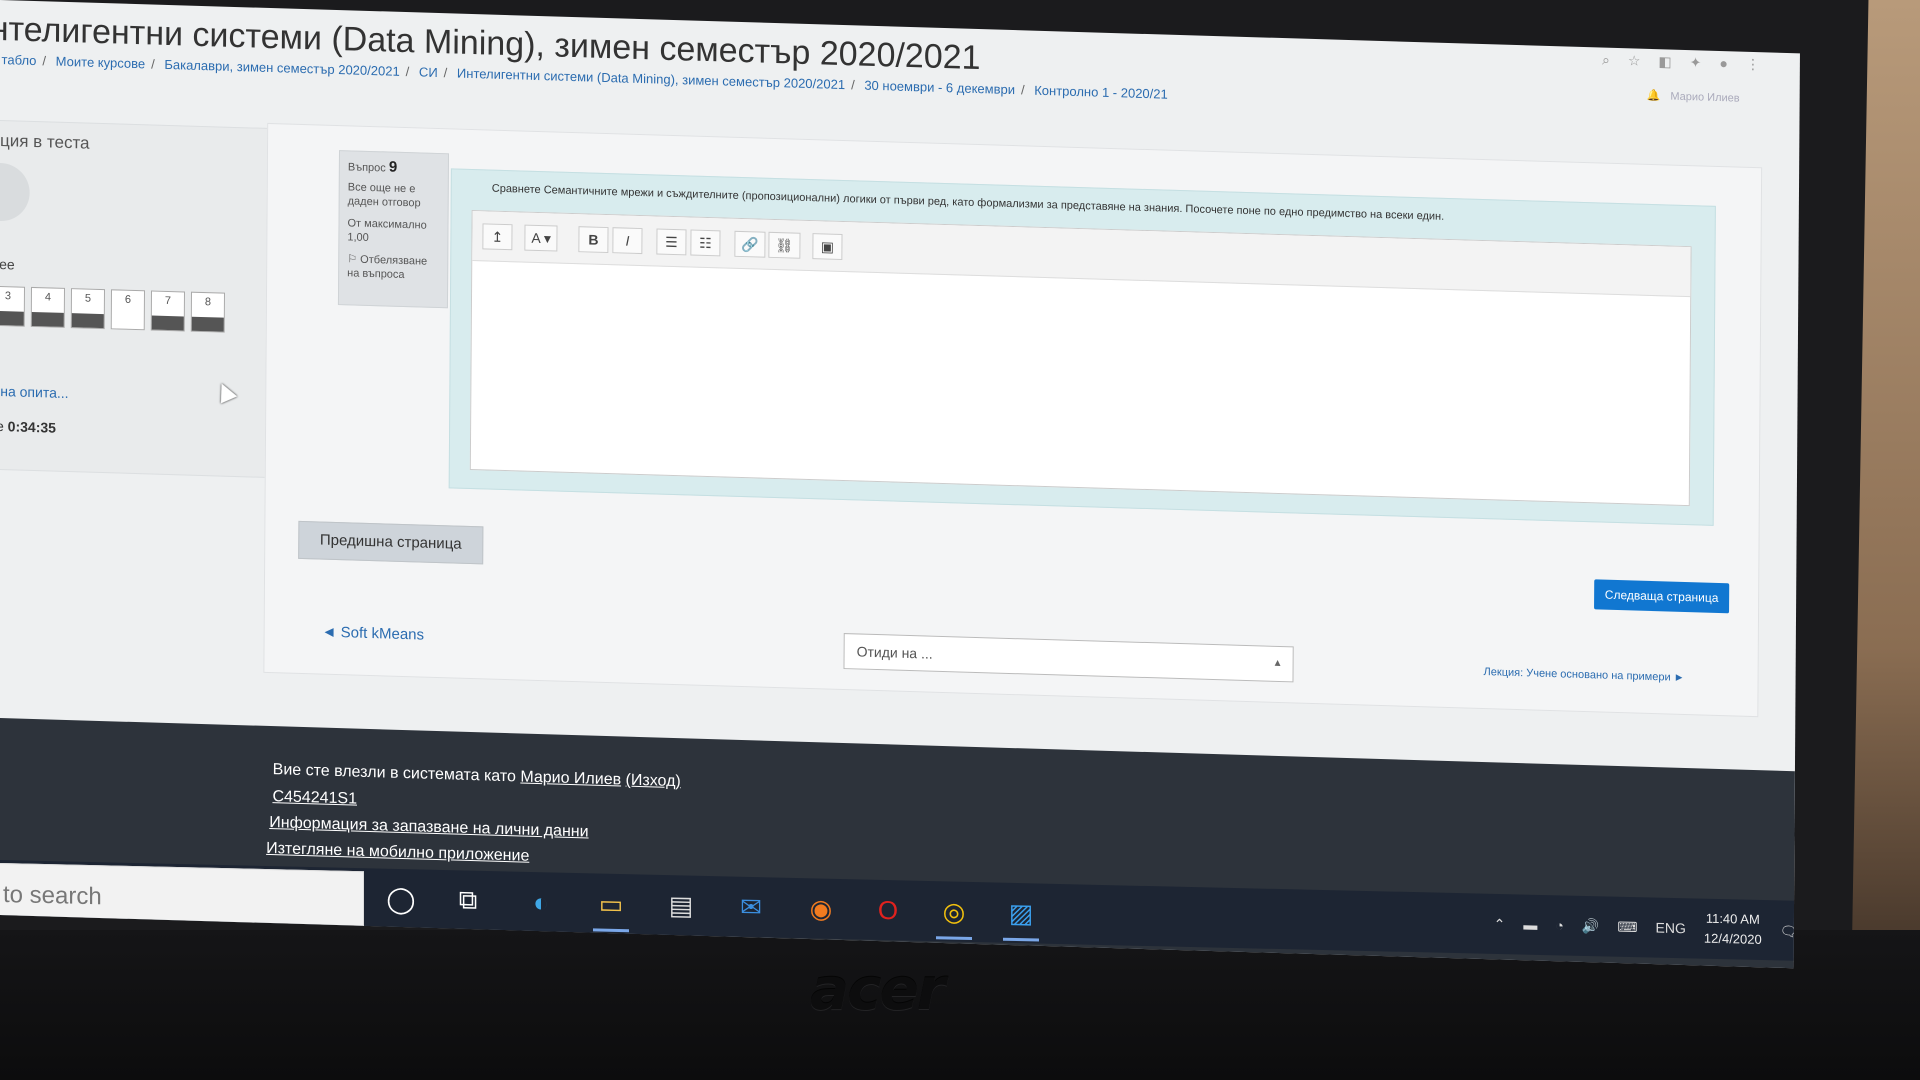 This screenshot has width=1920, height=1080. What do you see at coordinates (1662, 596) in the screenshot?
I see `next-page-button: Следваща страница` at bounding box center [1662, 596].